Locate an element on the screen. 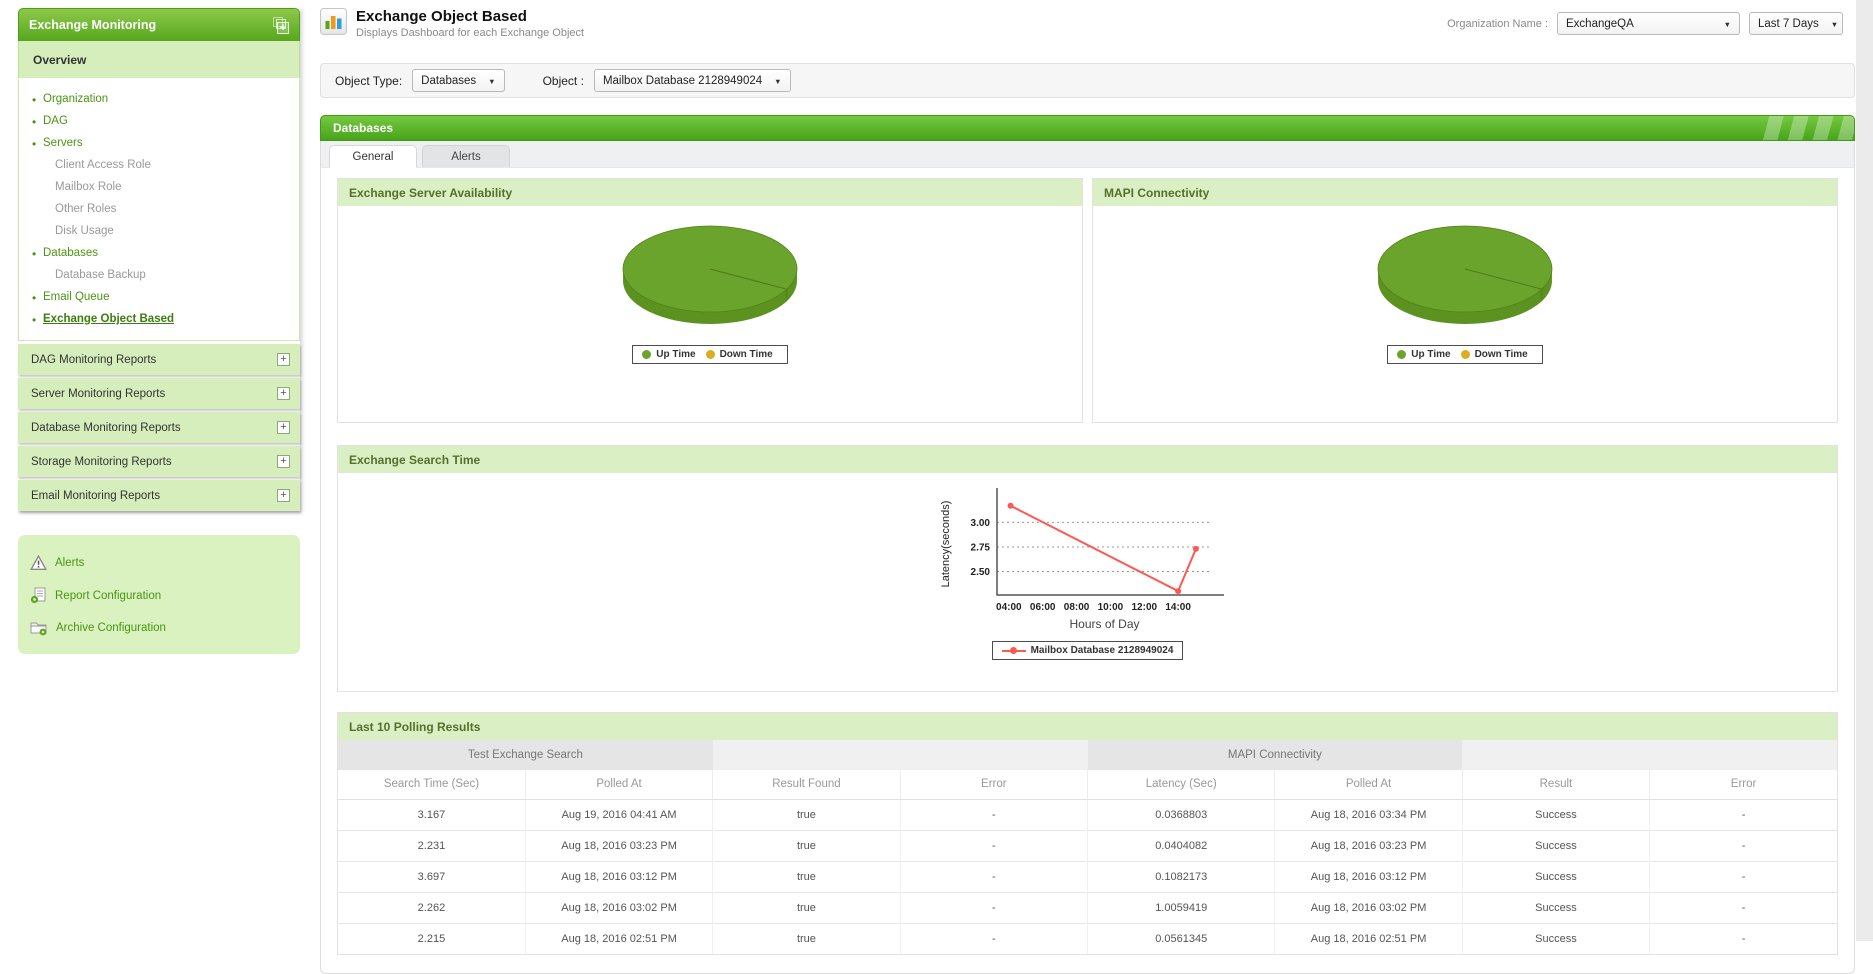 This screenshot has height=974, width=1873. column-header: Latency (Sec) is located at coordinates (1180, 785).